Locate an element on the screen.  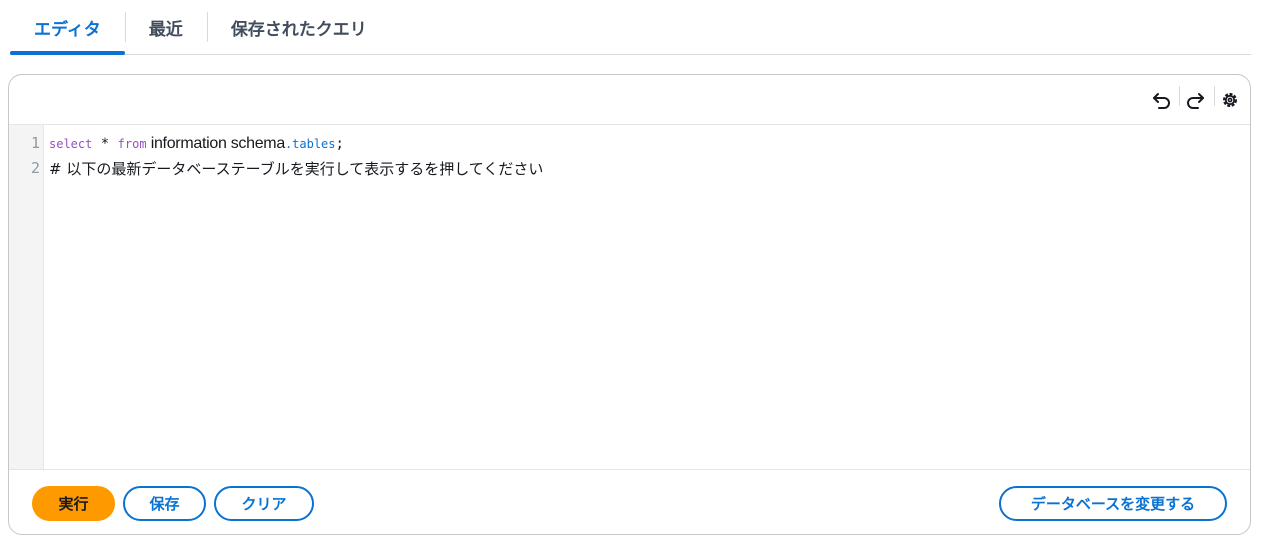
clear-button: クリア is located at coordinates (264, 503).